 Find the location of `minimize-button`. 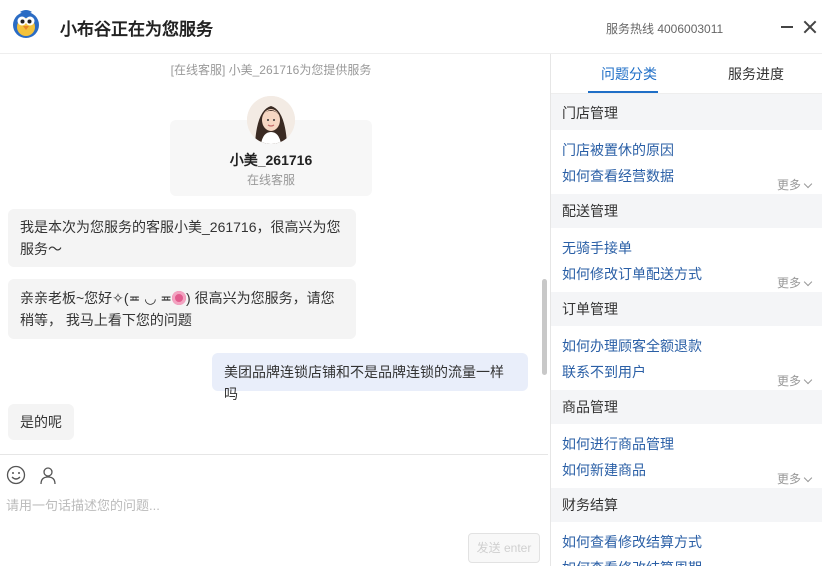

minimize-button is located at coordinates (787, 27).